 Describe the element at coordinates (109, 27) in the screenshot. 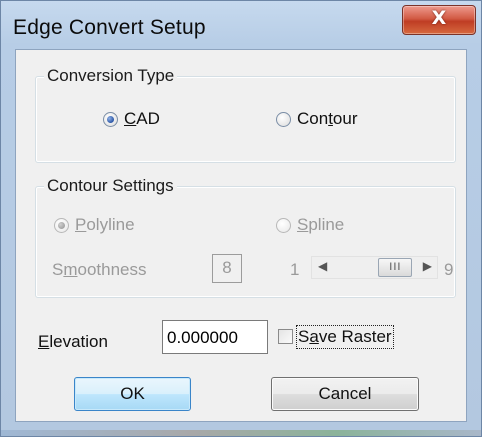

I see `dialog-title: Edge Convert Setup` at that location.